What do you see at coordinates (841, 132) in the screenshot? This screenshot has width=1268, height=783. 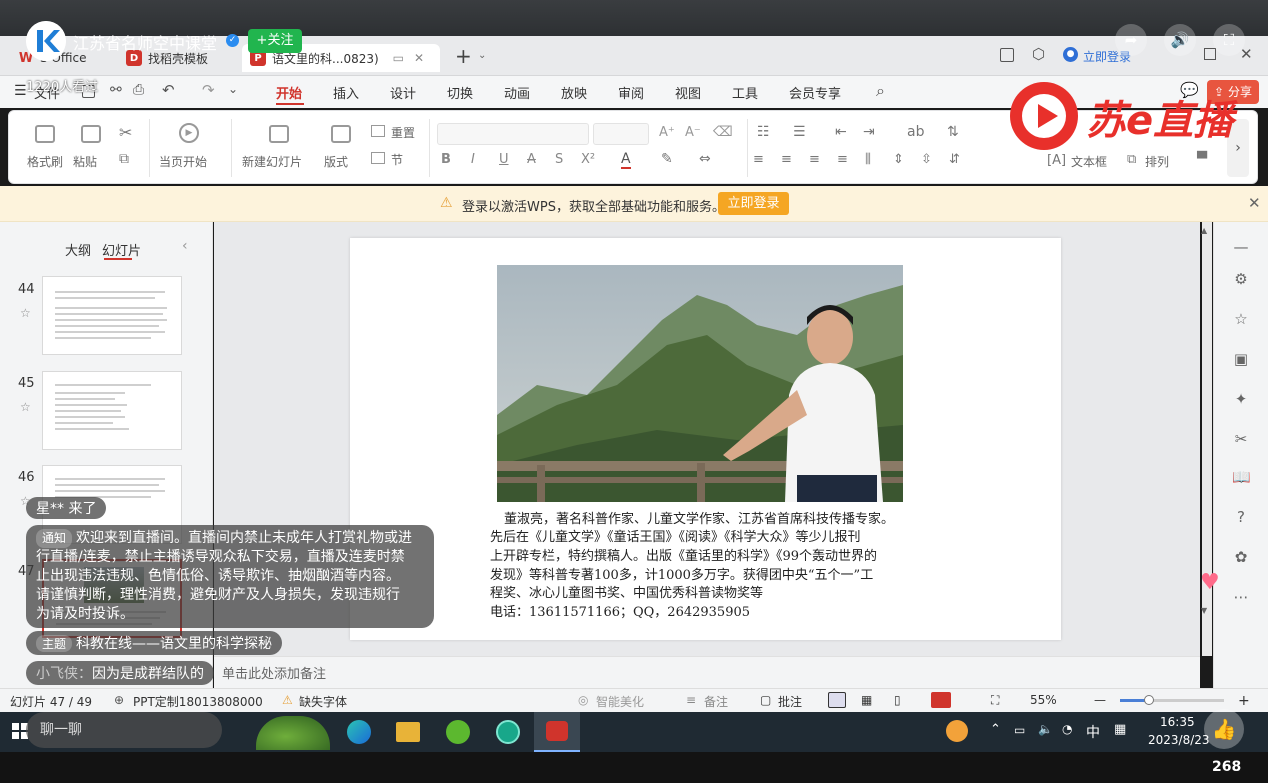 I see `decrease-indent-icon: ⇤` at bounding box center [841, 132].